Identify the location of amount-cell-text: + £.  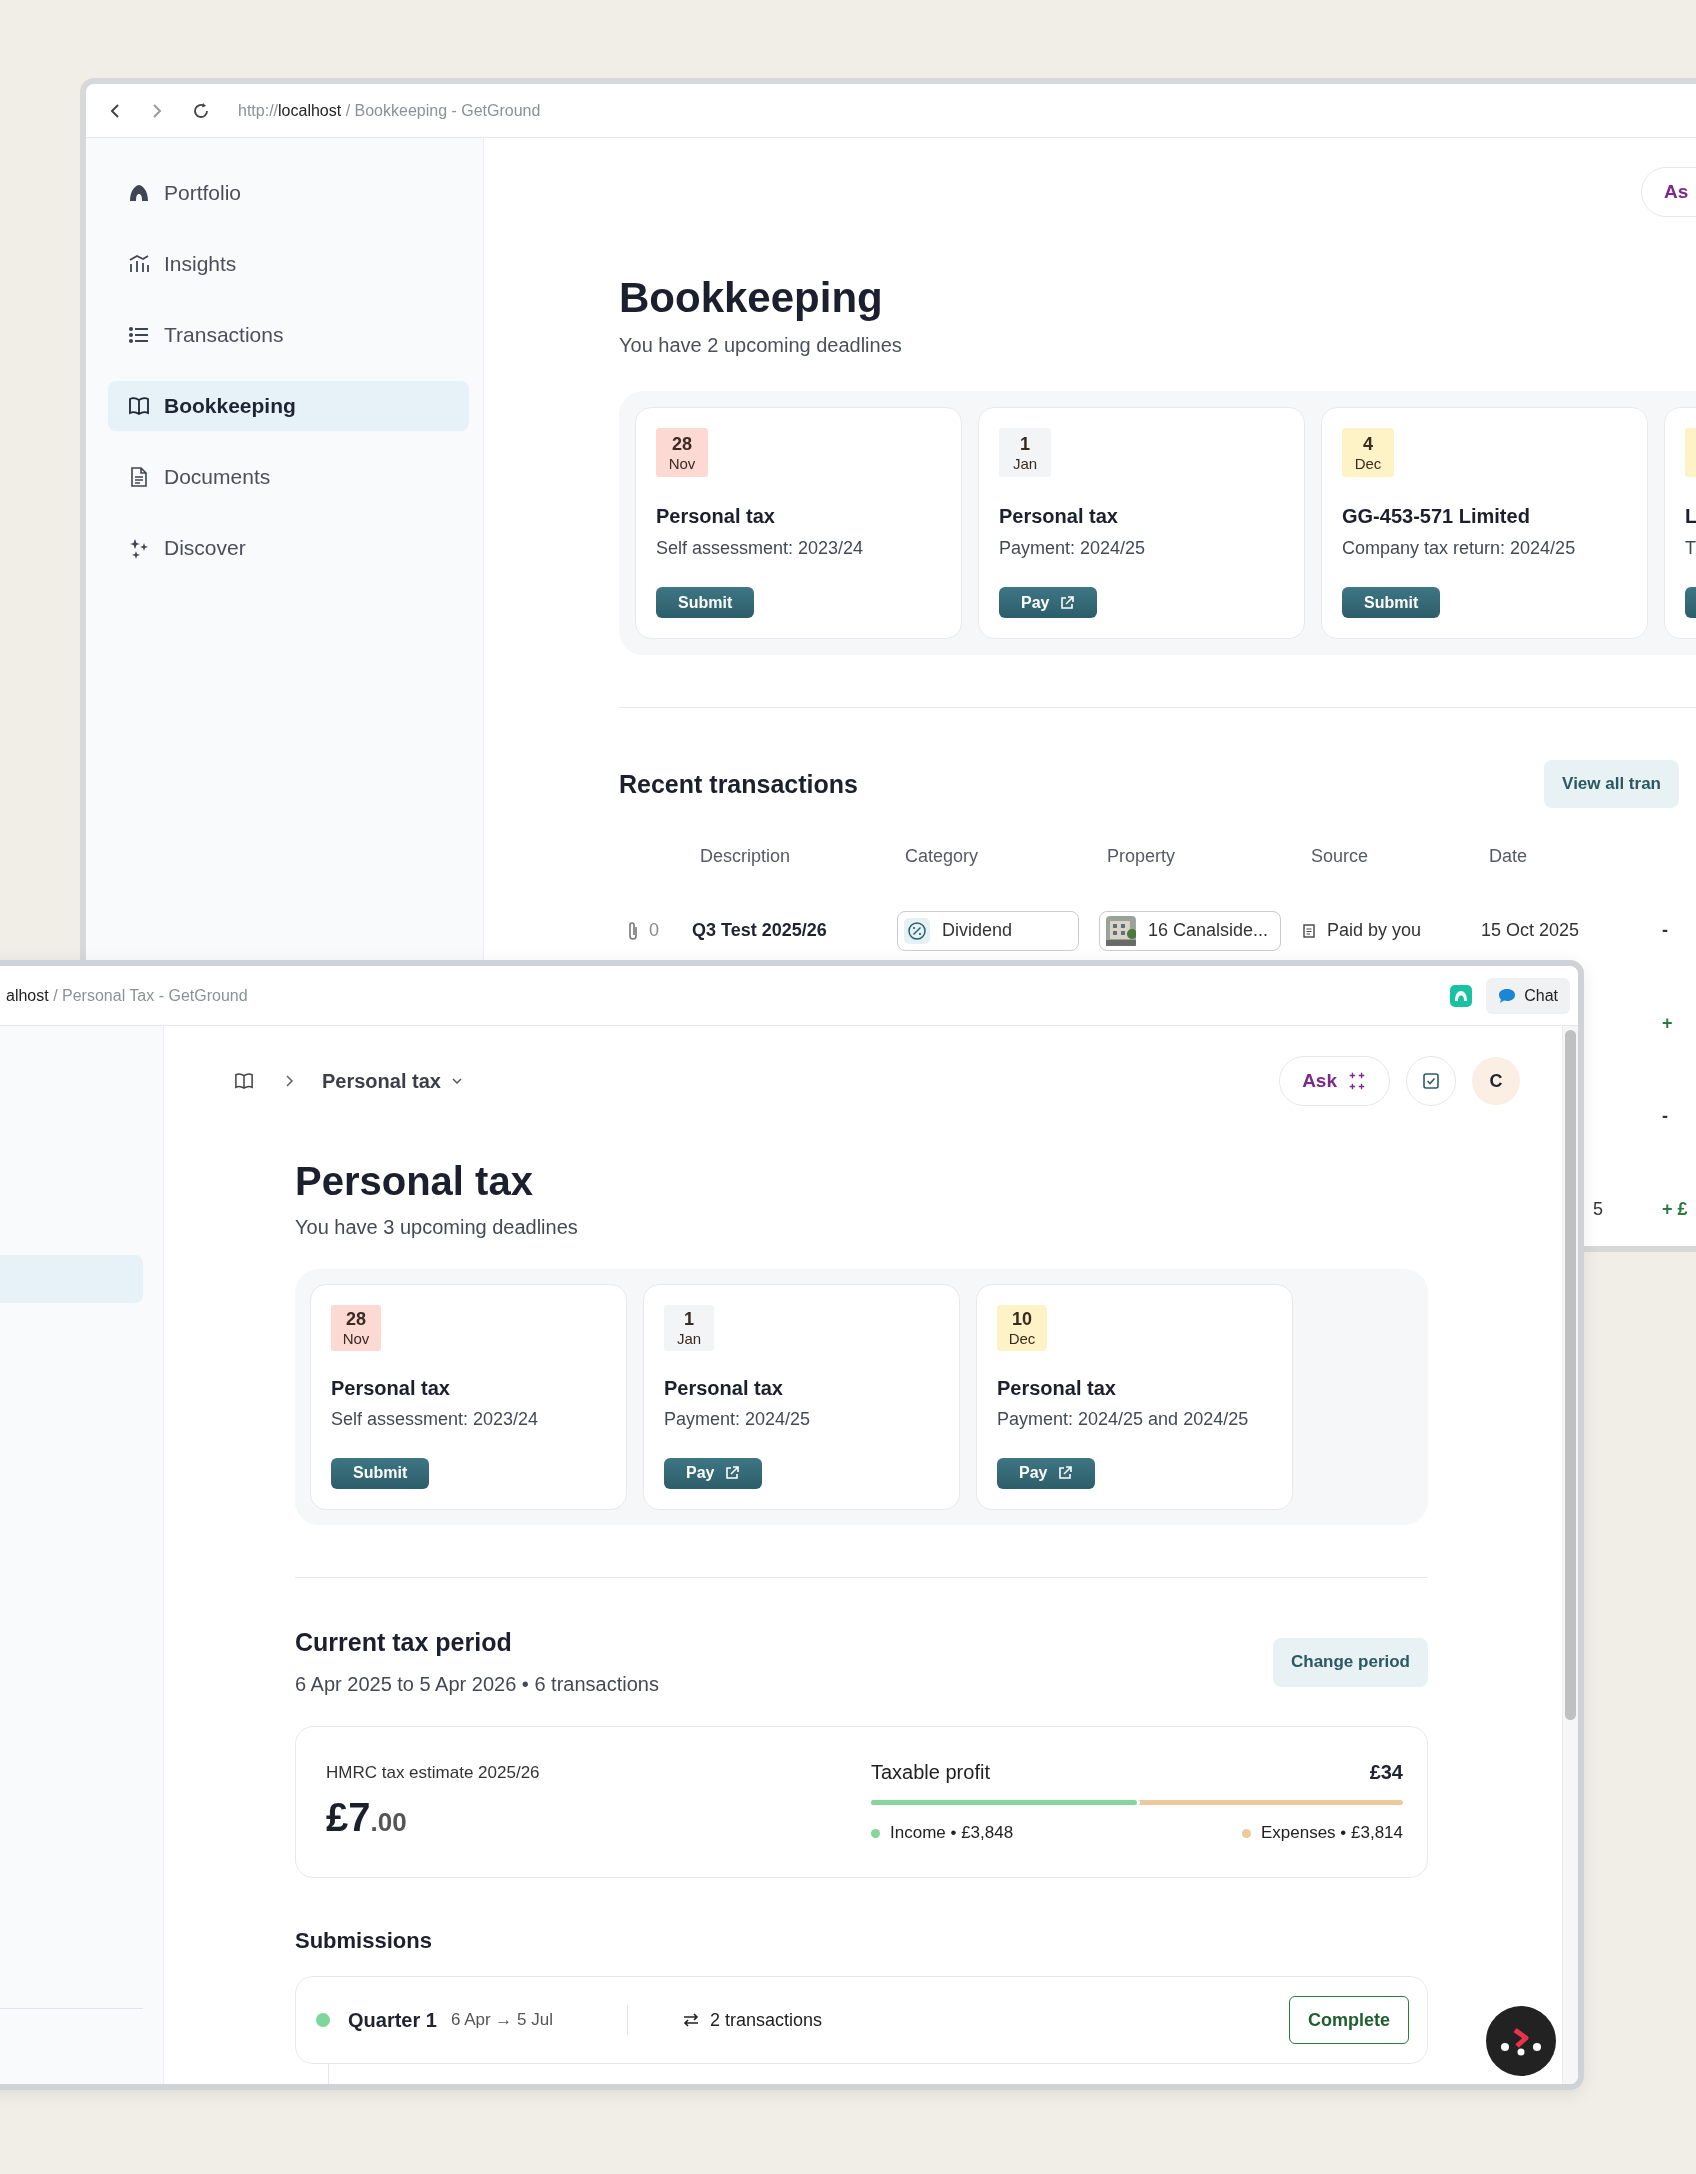
(1674, 1209).